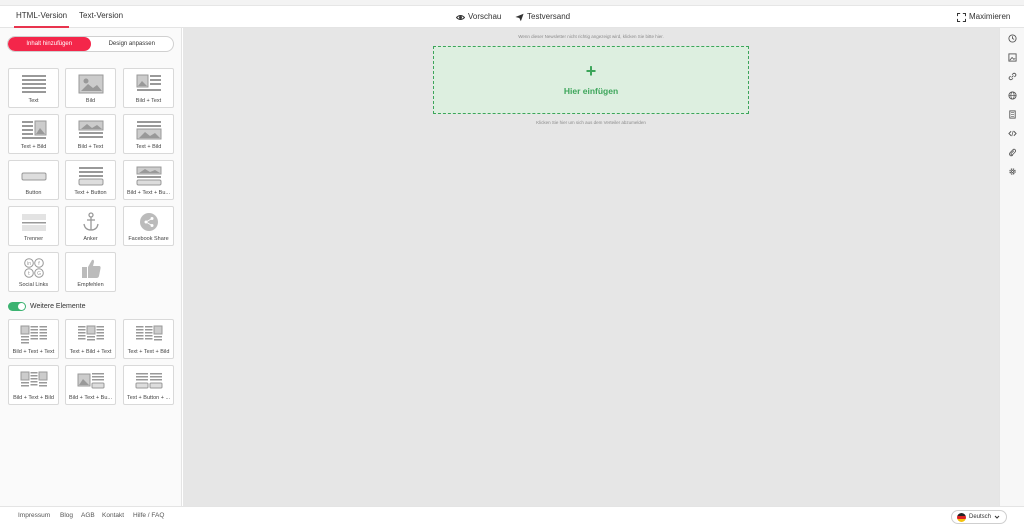 The image size is (1024, 526). I want to click on image-icon, so click(1012, 57).